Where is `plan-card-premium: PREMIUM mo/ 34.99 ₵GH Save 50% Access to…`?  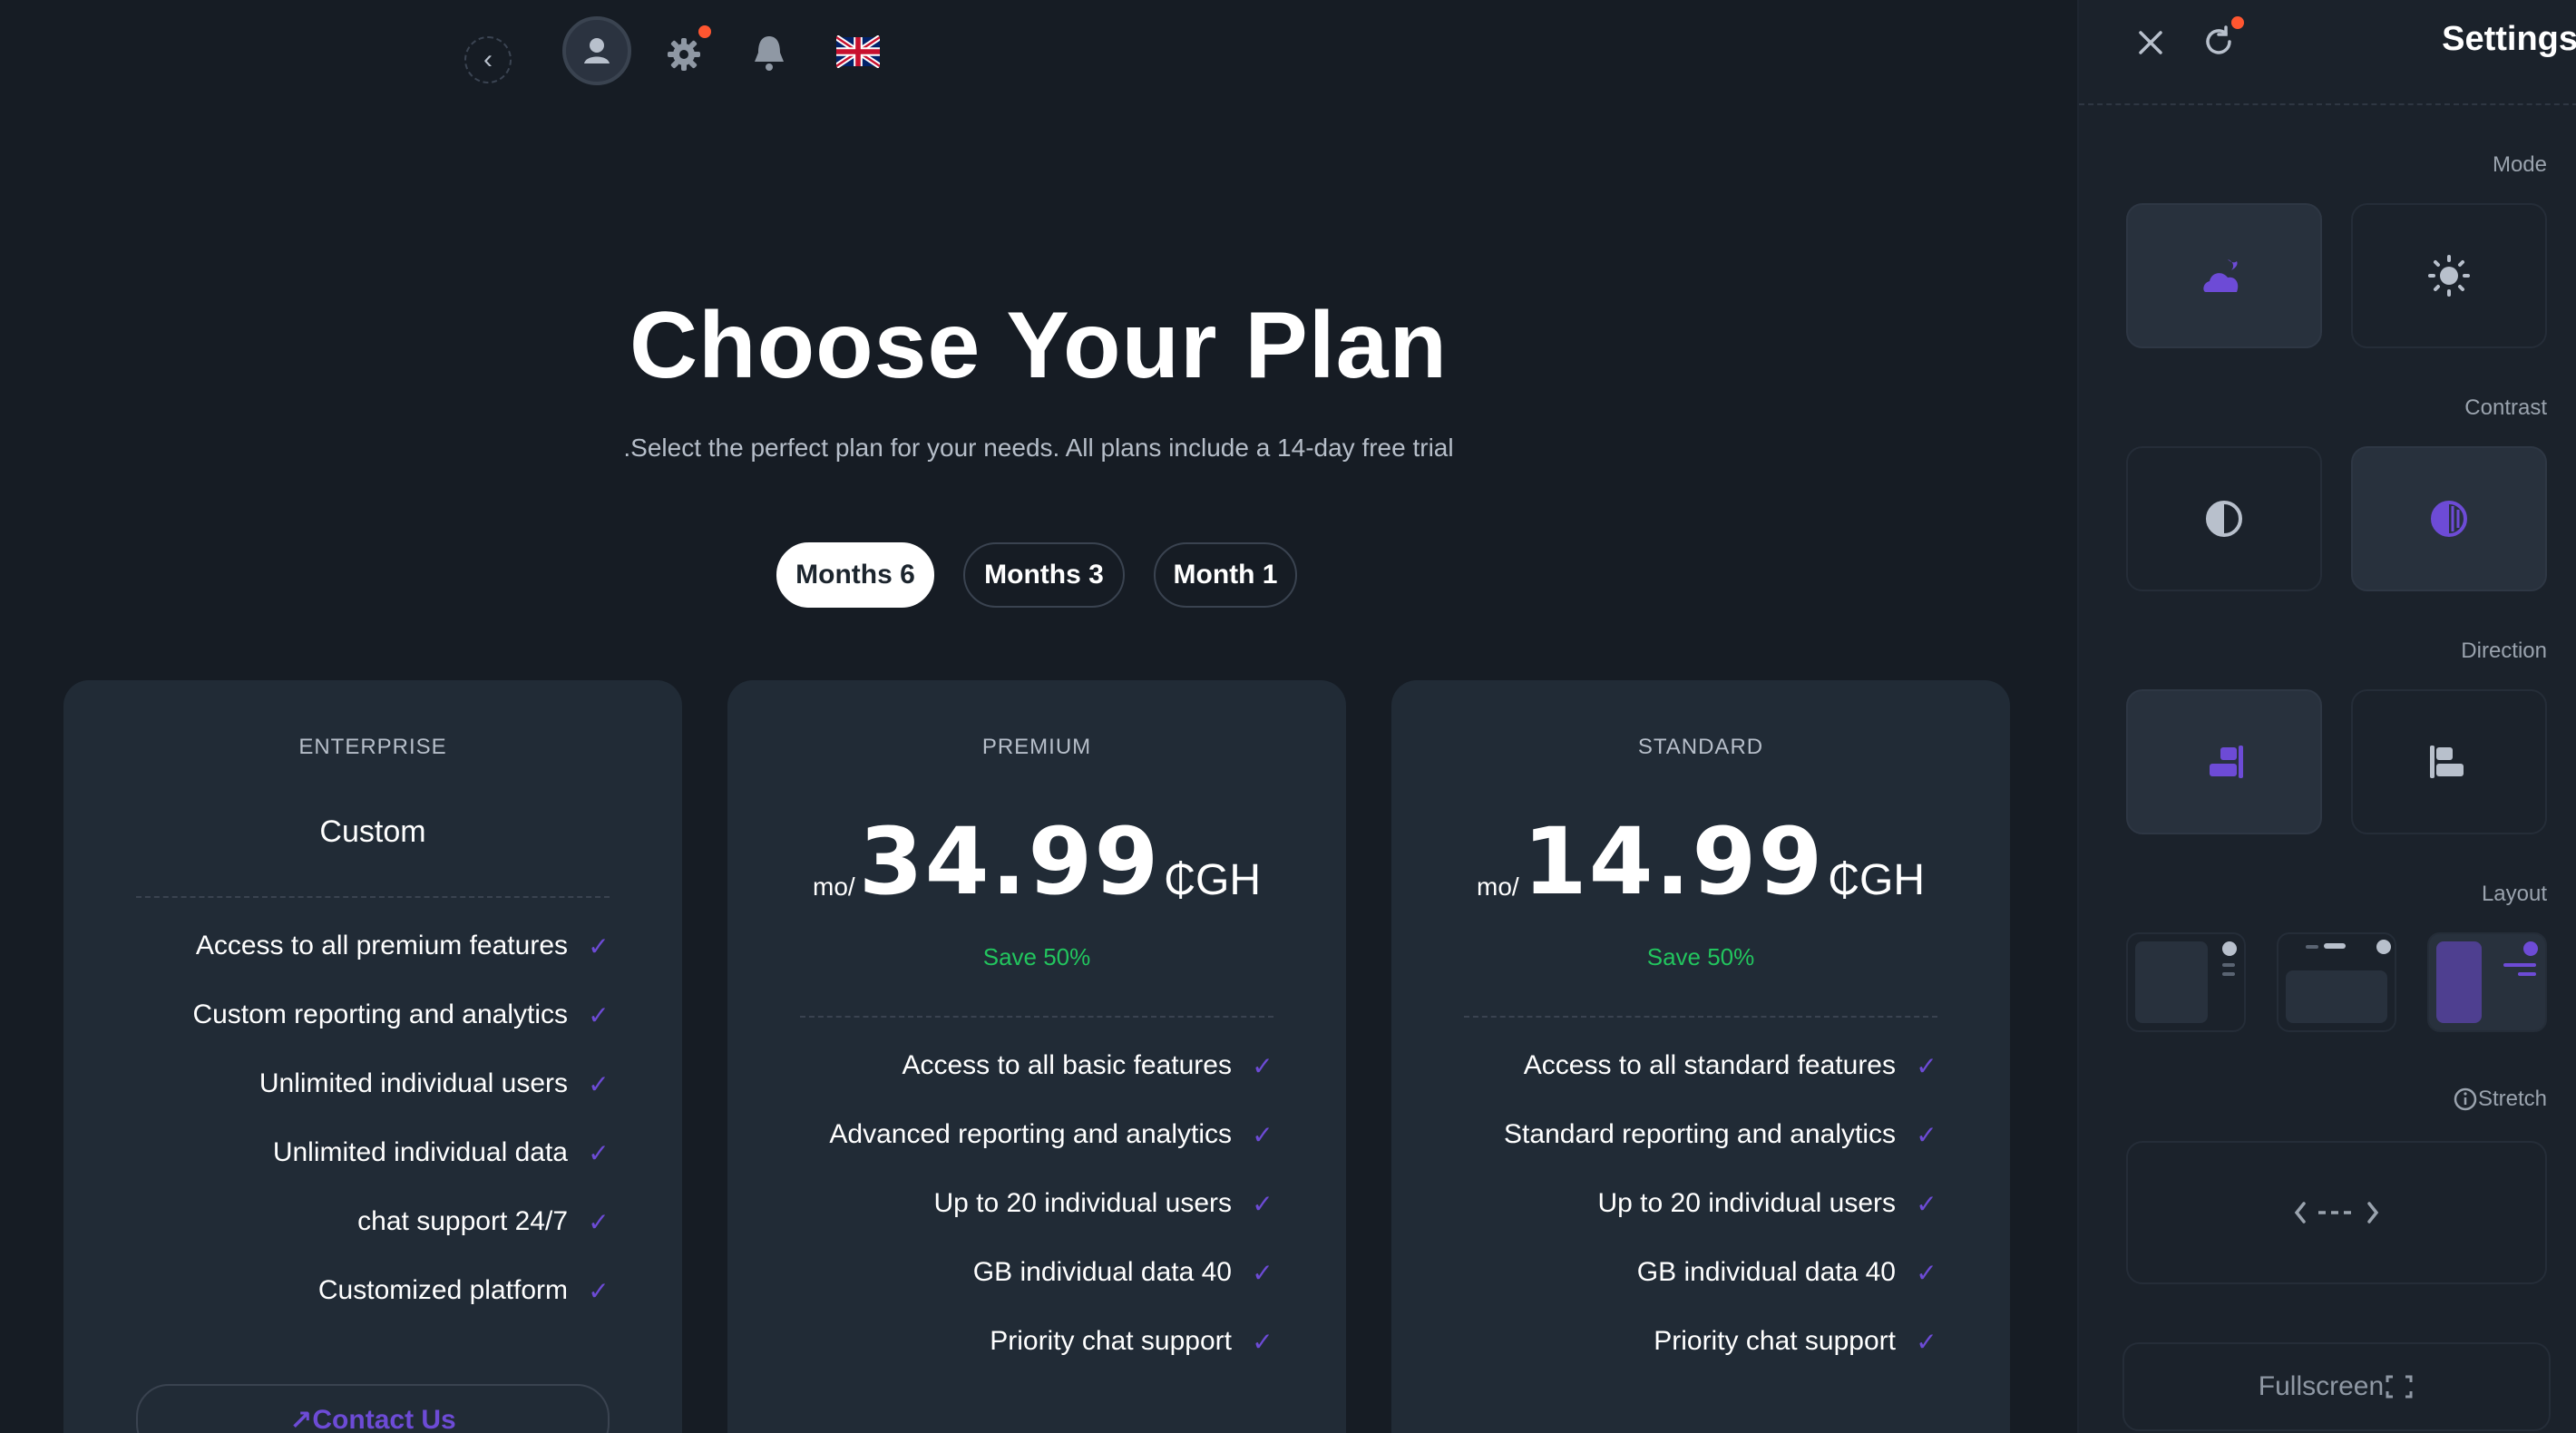 plan-card-premium: PREMIUM mo/ 34.99 ₵GH Save 50% Access to… is located at coordinates (1036, 1056).